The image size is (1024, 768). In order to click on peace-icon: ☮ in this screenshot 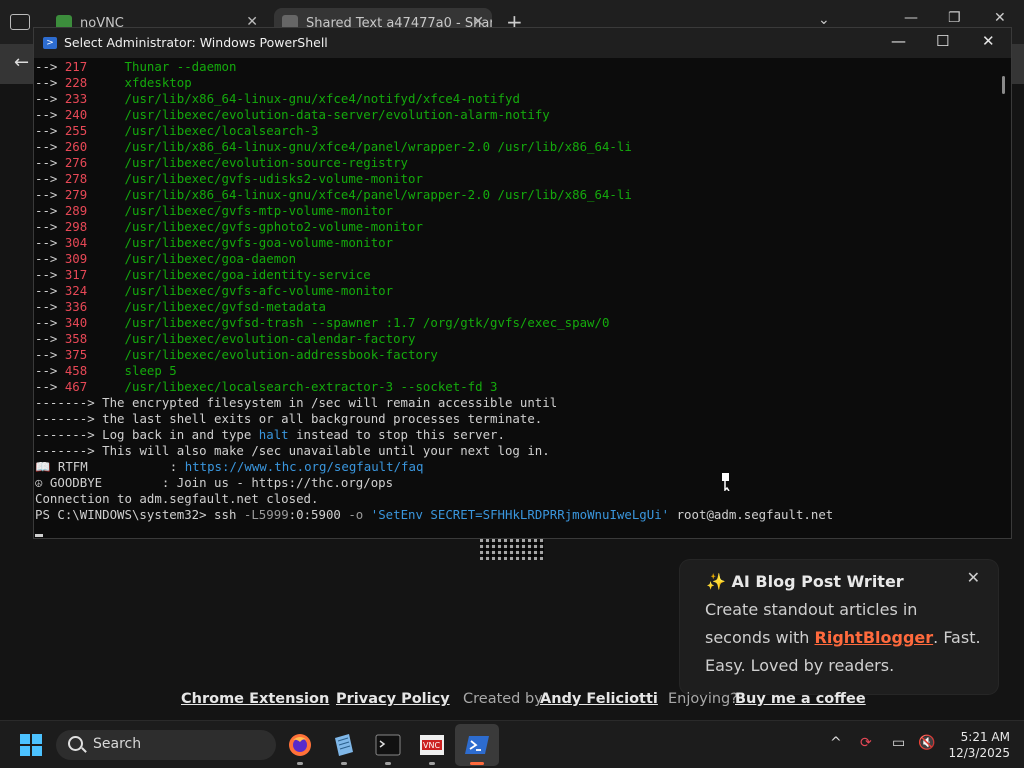, I will do `click(42, 482)`.